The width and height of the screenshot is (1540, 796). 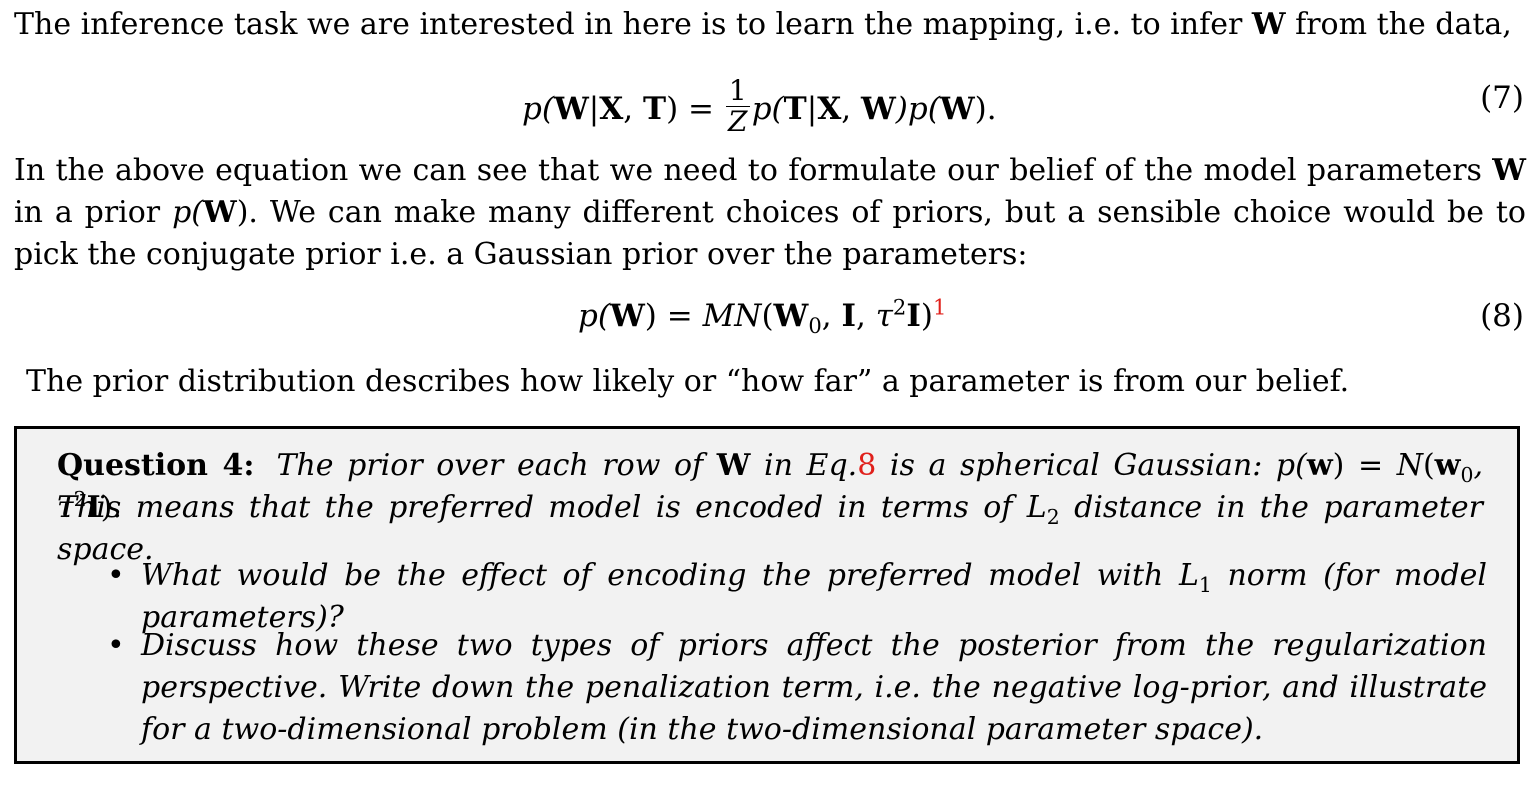 I want to click on eq8-equals: ) =, so click(x=673, y=316).